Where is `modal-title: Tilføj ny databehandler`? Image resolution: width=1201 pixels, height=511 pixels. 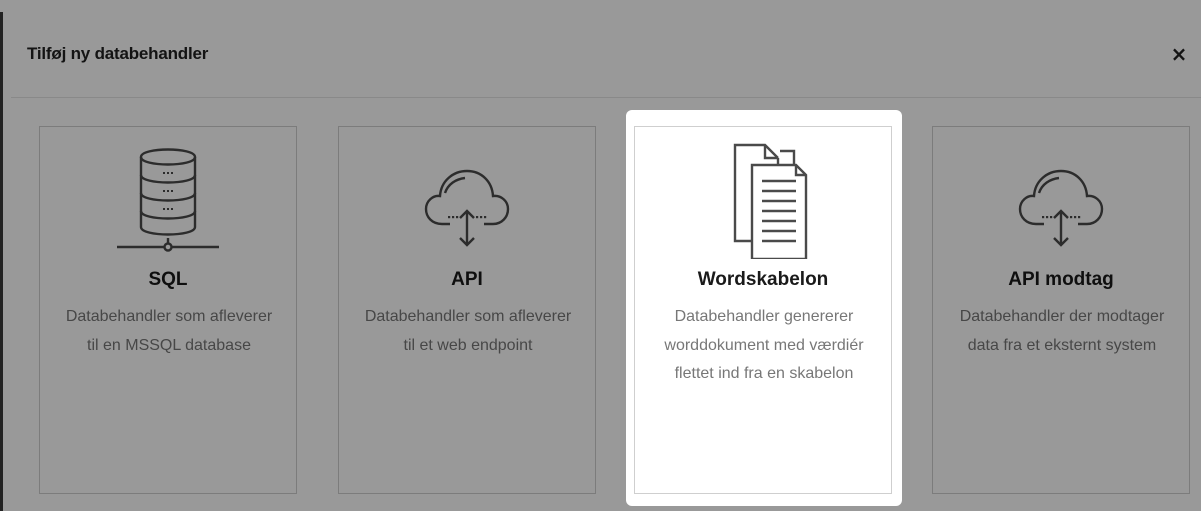 modal-title: Tilføj ny databehandler is located at coordinates (118, 53).